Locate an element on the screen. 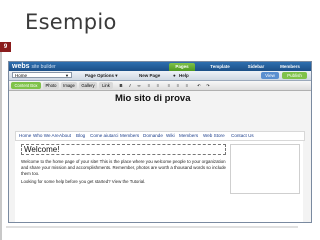  align-center-icon: ≡ is located at coordinates (178, 85).